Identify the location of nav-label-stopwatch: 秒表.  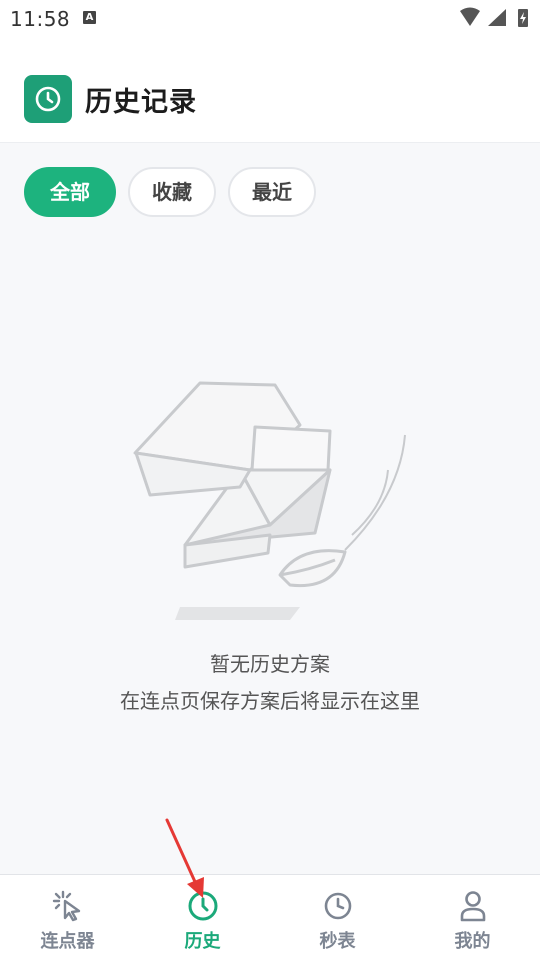
(337, 941).